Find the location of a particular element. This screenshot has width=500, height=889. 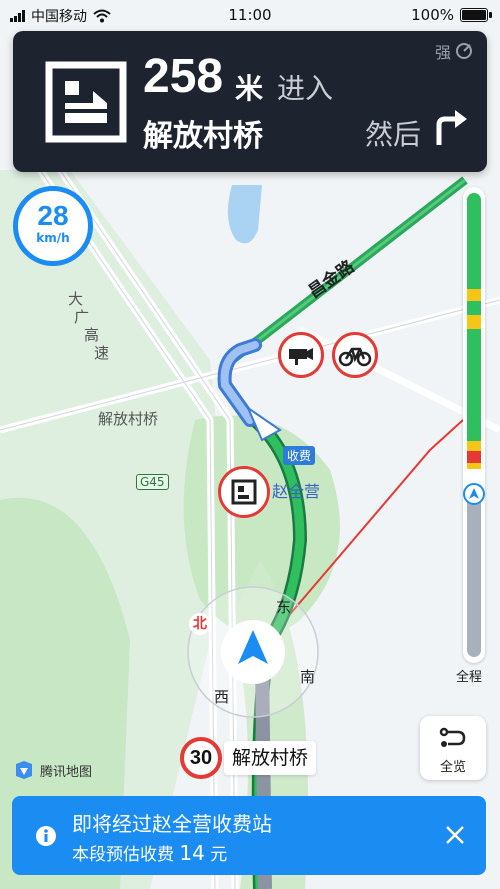

then-text: 然后 is located at coordinates (393, 134).